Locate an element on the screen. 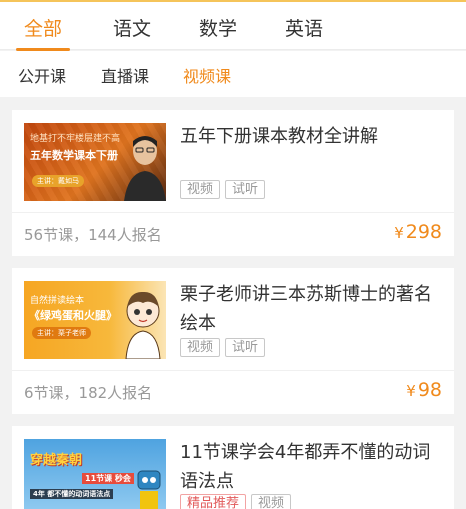 This screenshot has height=509, width=466. tab-chinese: 语文 is located at coordinates (132, 27).